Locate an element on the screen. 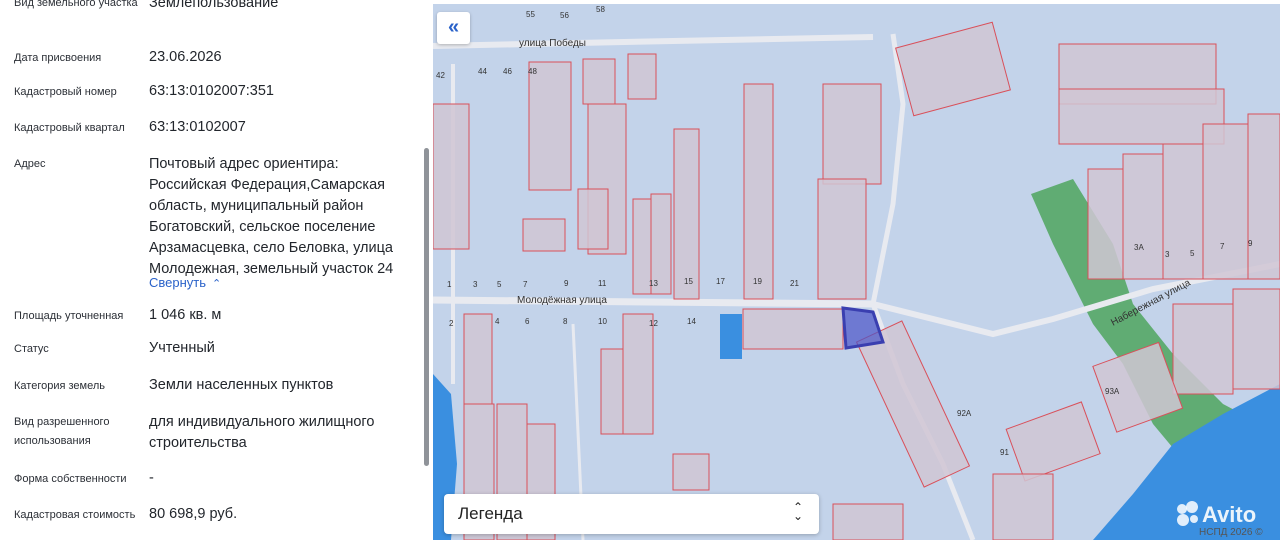 The width and height of the screenshot is (1280, 542). house-number: 17 is located at coordinates (720, 281).